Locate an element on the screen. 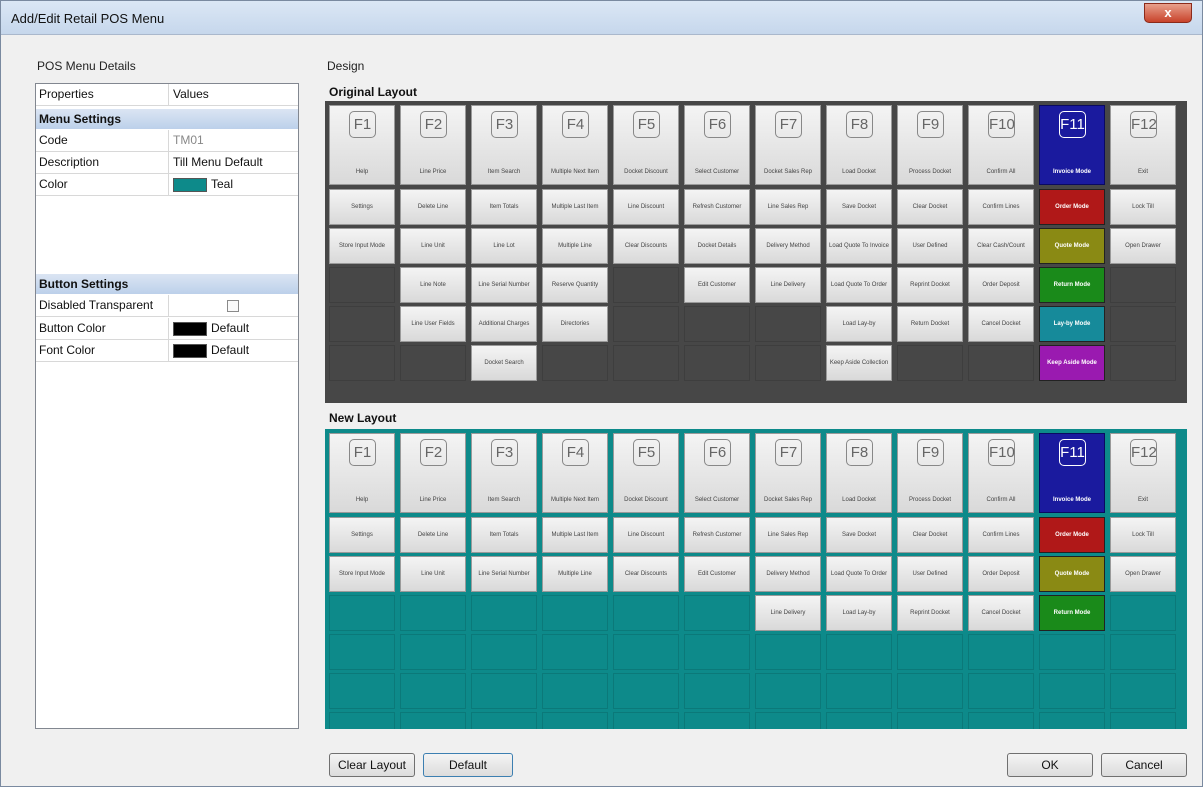  function-key-f3-button: F3 Item Search is located at coordinates (504, 145).